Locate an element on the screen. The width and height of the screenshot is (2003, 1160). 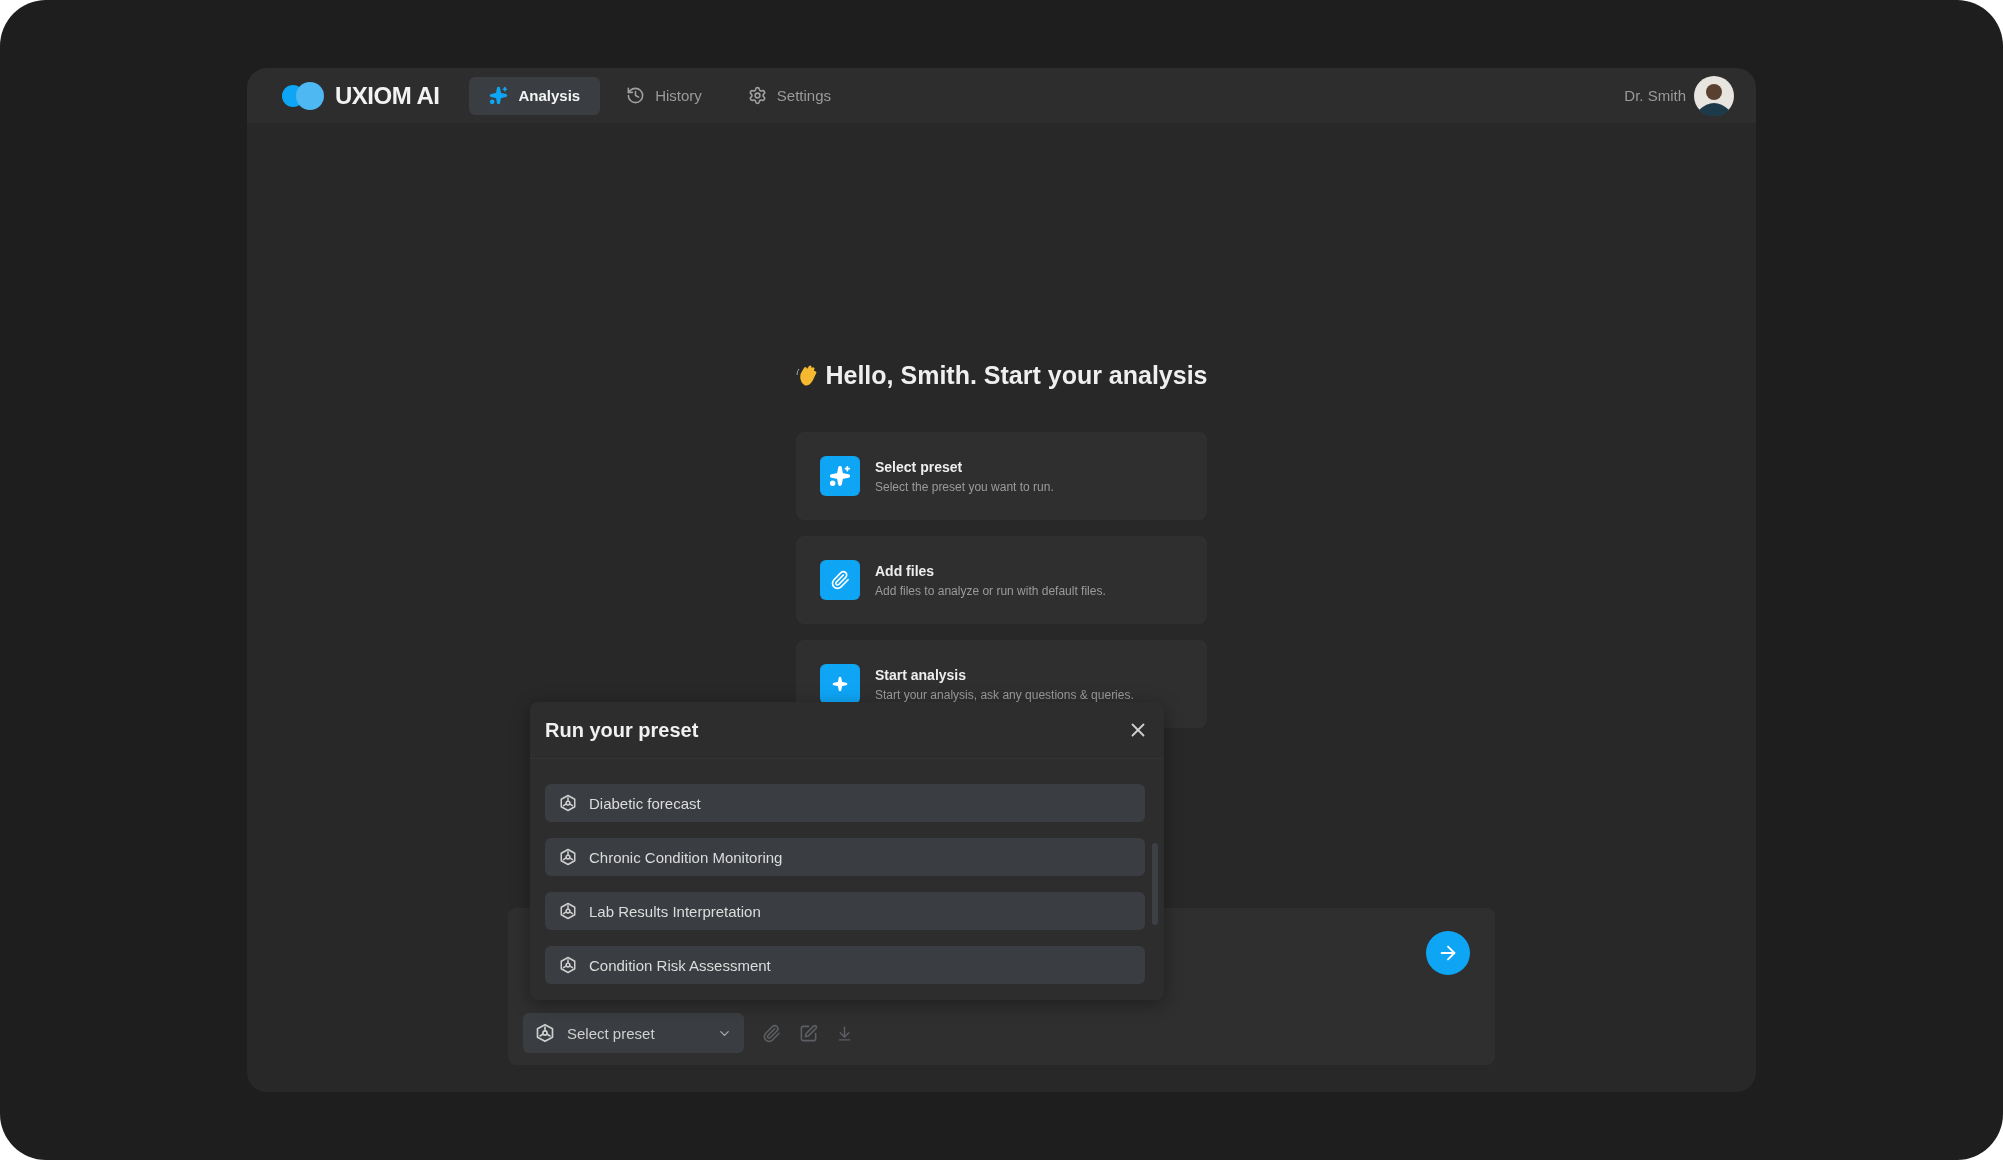
step-card: Add files Add files to analyze or run with default files. is located at coordinates (1001, 580).